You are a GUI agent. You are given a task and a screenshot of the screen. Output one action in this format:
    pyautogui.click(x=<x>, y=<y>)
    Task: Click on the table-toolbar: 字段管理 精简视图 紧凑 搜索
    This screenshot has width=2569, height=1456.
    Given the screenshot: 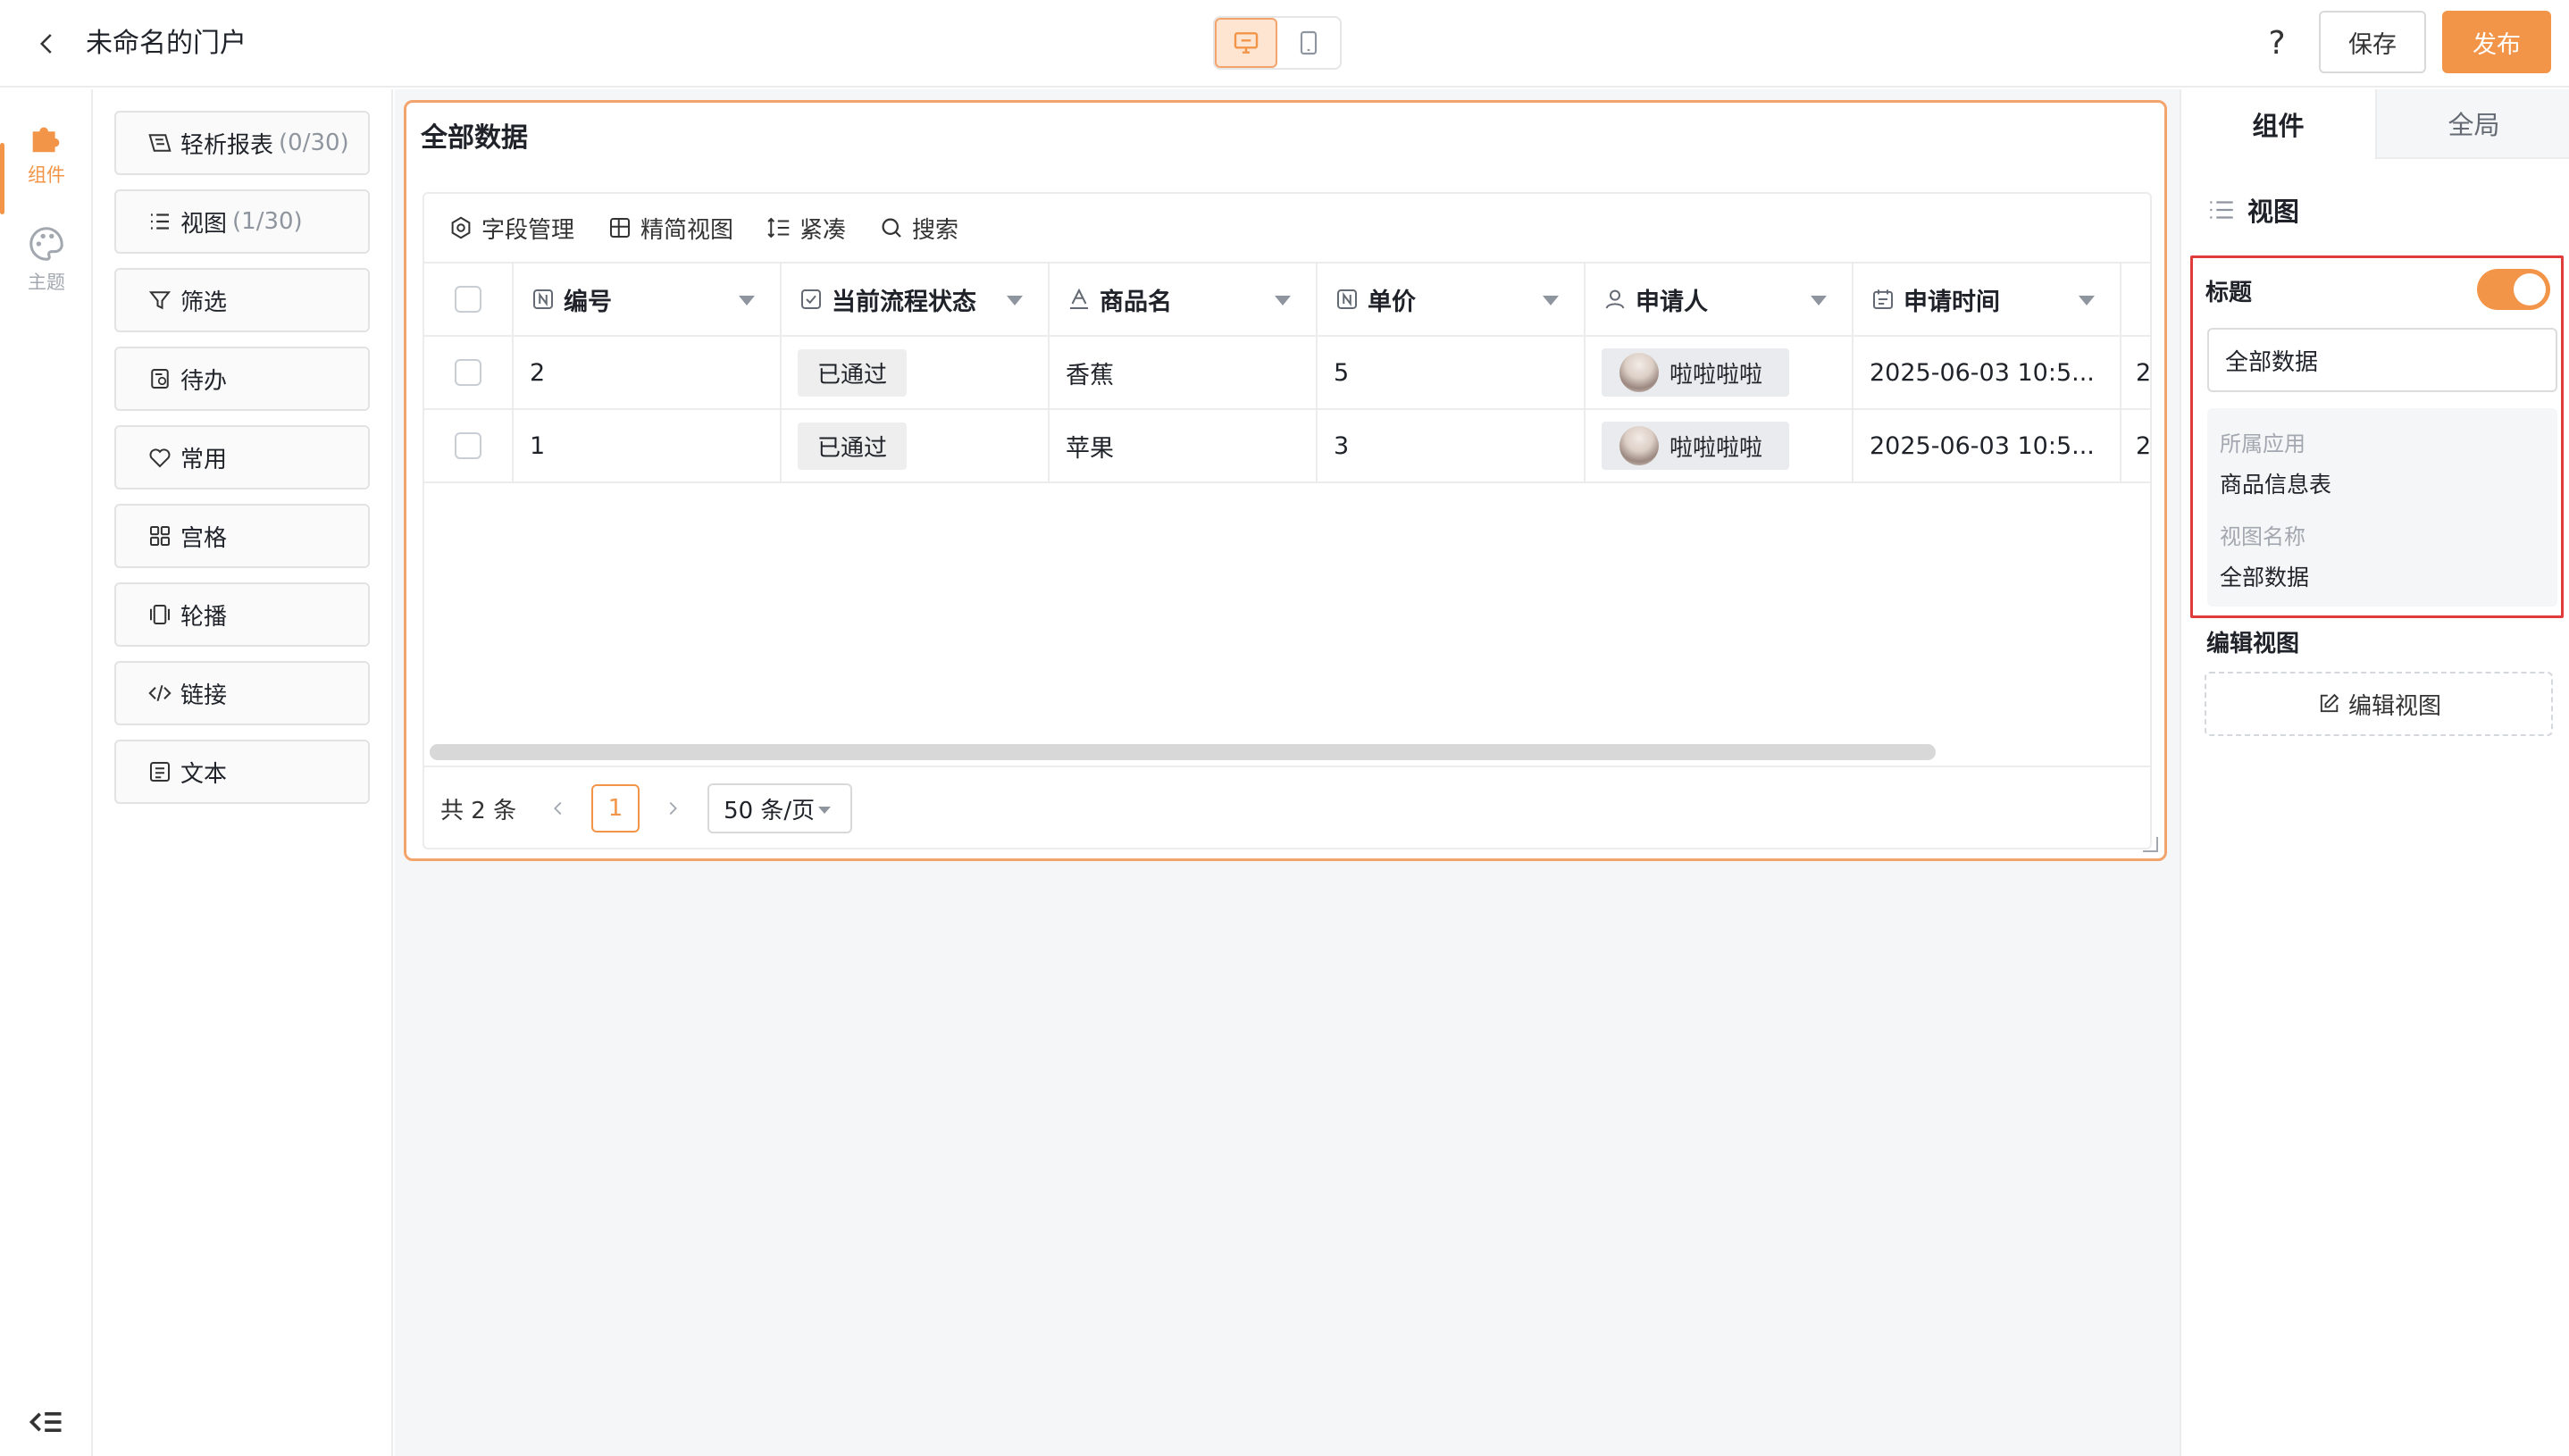 What is the action you would take?
    pyautogui.click(x=1287, y=229)
    